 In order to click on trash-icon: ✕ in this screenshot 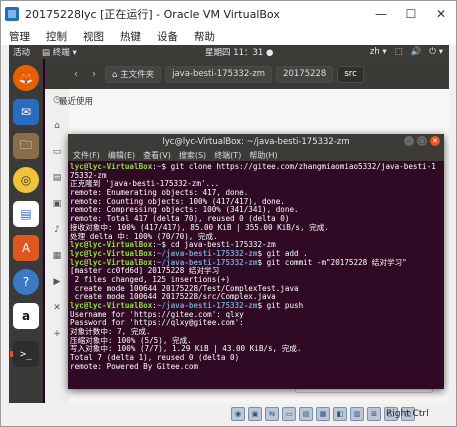, I will do `click(57, 308)`.